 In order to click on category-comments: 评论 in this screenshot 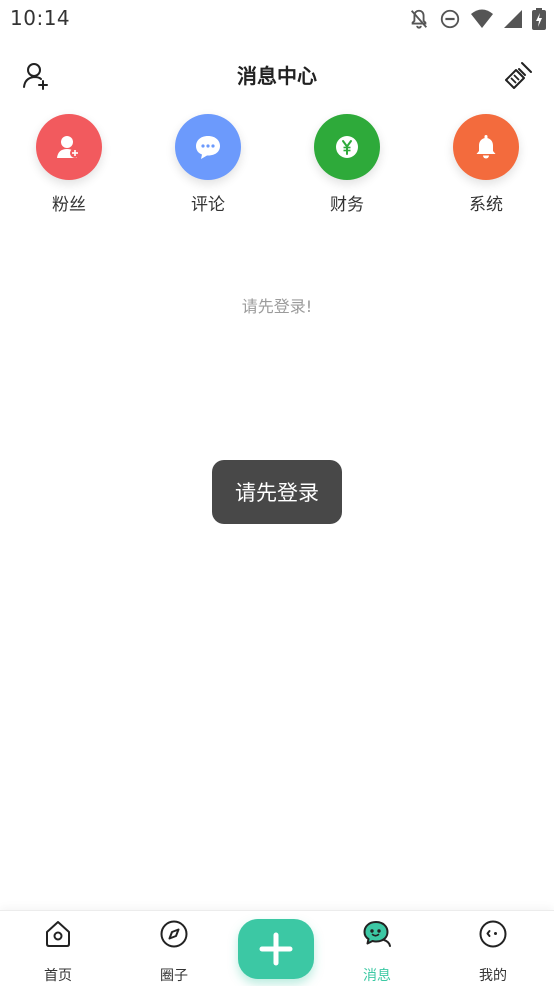, I will do `click(208, 164)`.